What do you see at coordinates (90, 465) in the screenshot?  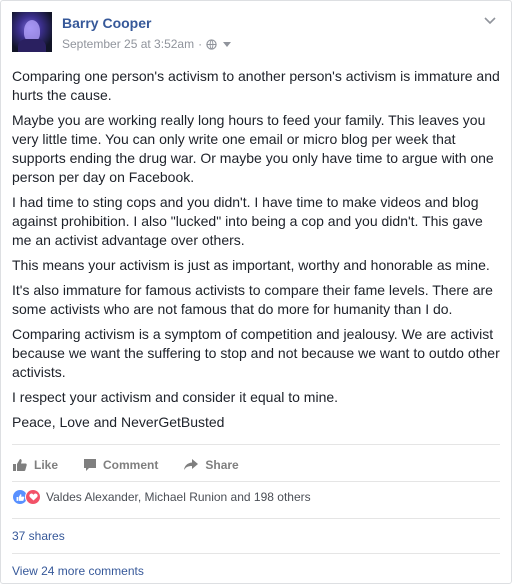 I see `comment-icon` at bounding box center [90, 465].